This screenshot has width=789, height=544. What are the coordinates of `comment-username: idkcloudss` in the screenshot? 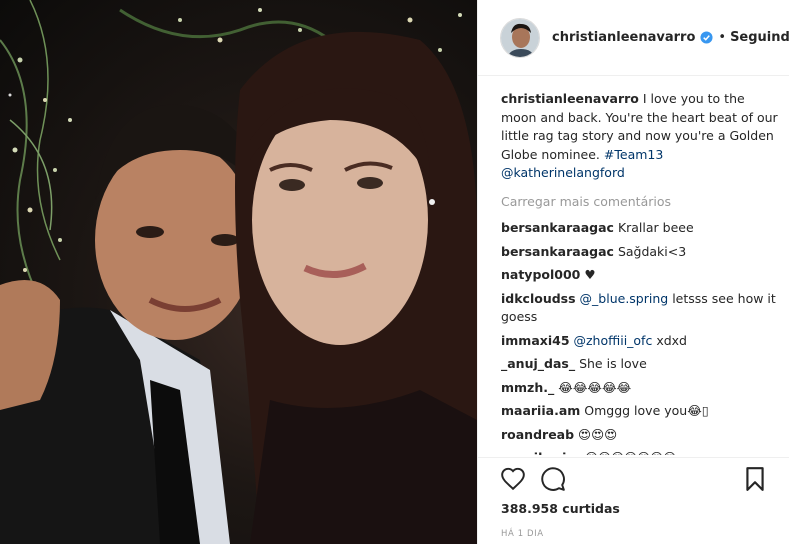 It's located at (538, 298).